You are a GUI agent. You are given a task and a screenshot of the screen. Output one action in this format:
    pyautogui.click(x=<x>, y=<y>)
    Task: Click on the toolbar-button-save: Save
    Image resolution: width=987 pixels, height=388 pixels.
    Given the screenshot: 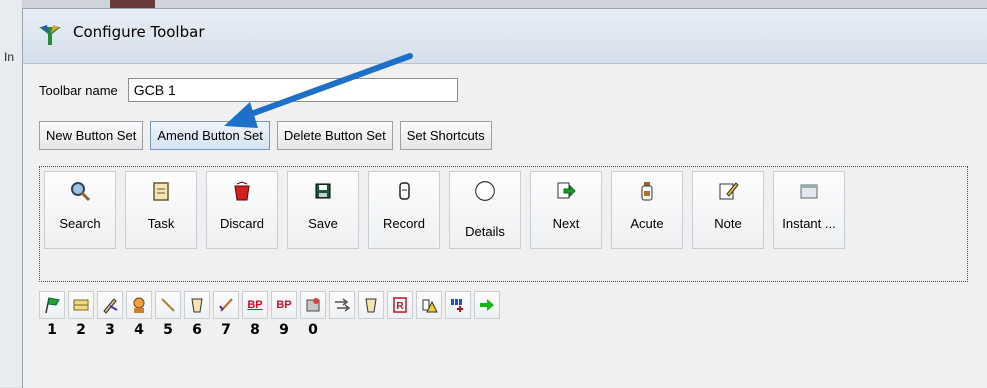 What is the action you would take?
    pyautogui.click(x=323, y=210)
    